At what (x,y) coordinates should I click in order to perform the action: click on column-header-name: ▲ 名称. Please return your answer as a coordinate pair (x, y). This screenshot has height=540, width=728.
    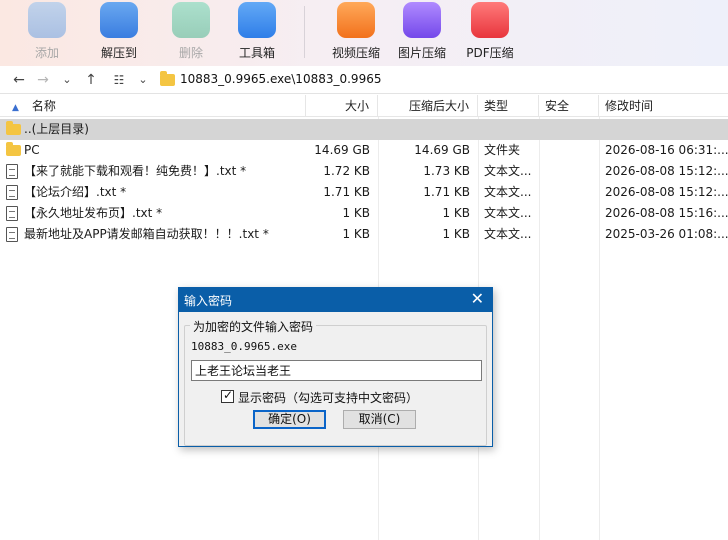
    Looking at the image, I should click on (153, 106).